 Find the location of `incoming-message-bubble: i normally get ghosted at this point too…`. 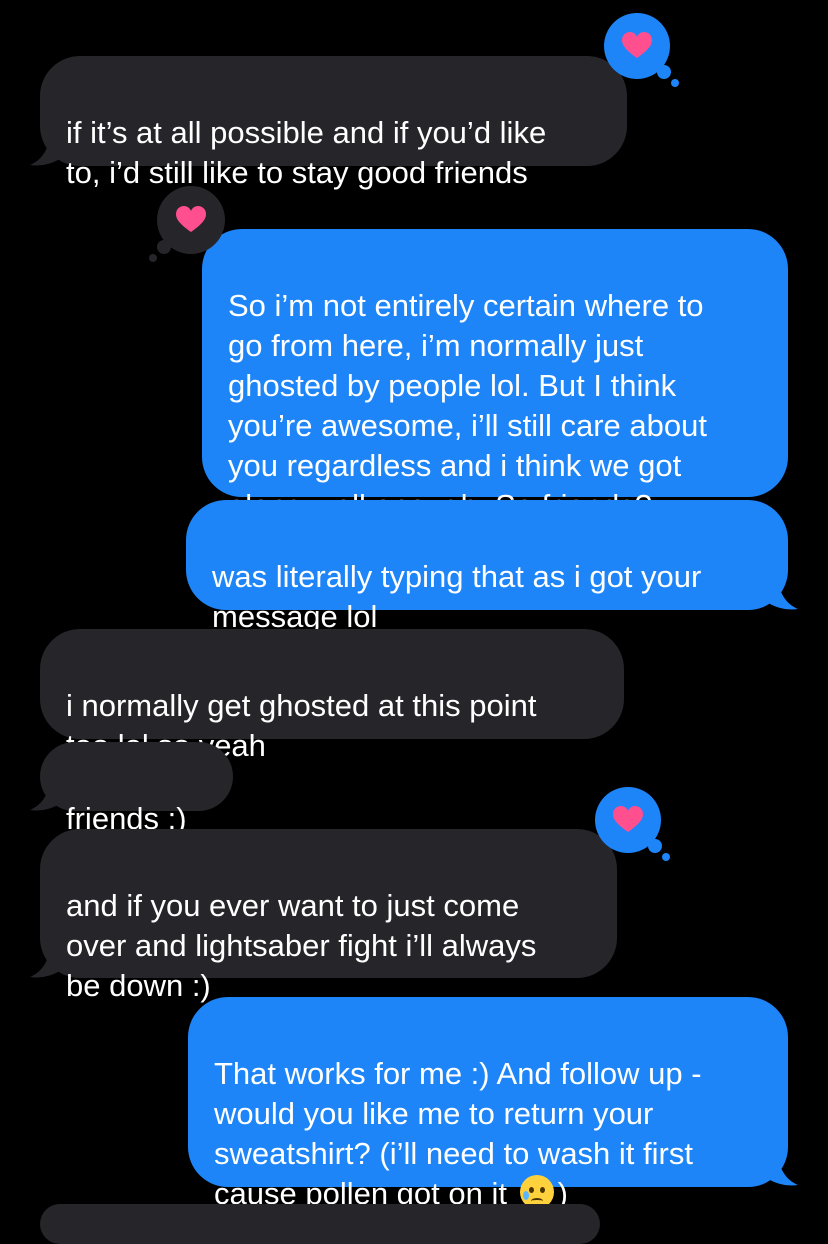

incoming-message-bubble: i normally get ghosted at this point too… is located at coordinates (332, 696).